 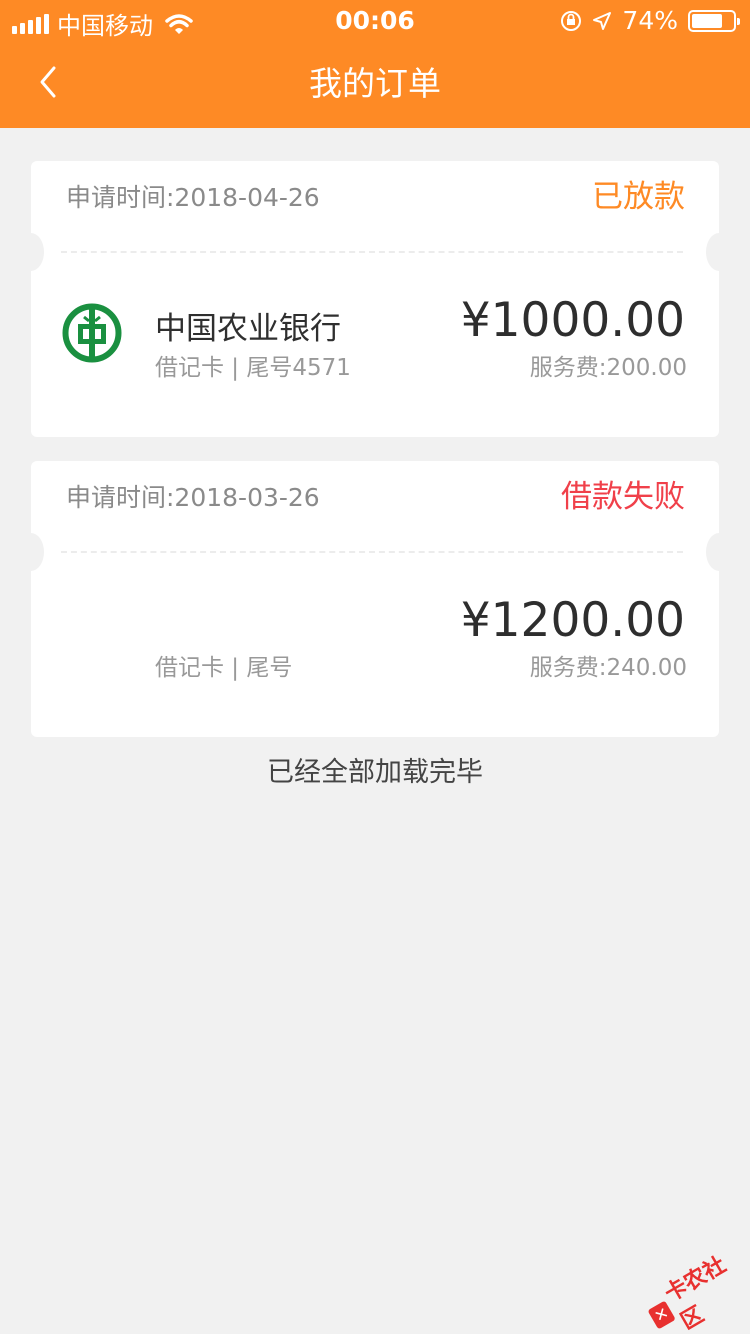 What do you see at coordinates (248, 329) in the screenshot?
I see `bank-name: 中国农业银行` at bounding box center [248, 329].